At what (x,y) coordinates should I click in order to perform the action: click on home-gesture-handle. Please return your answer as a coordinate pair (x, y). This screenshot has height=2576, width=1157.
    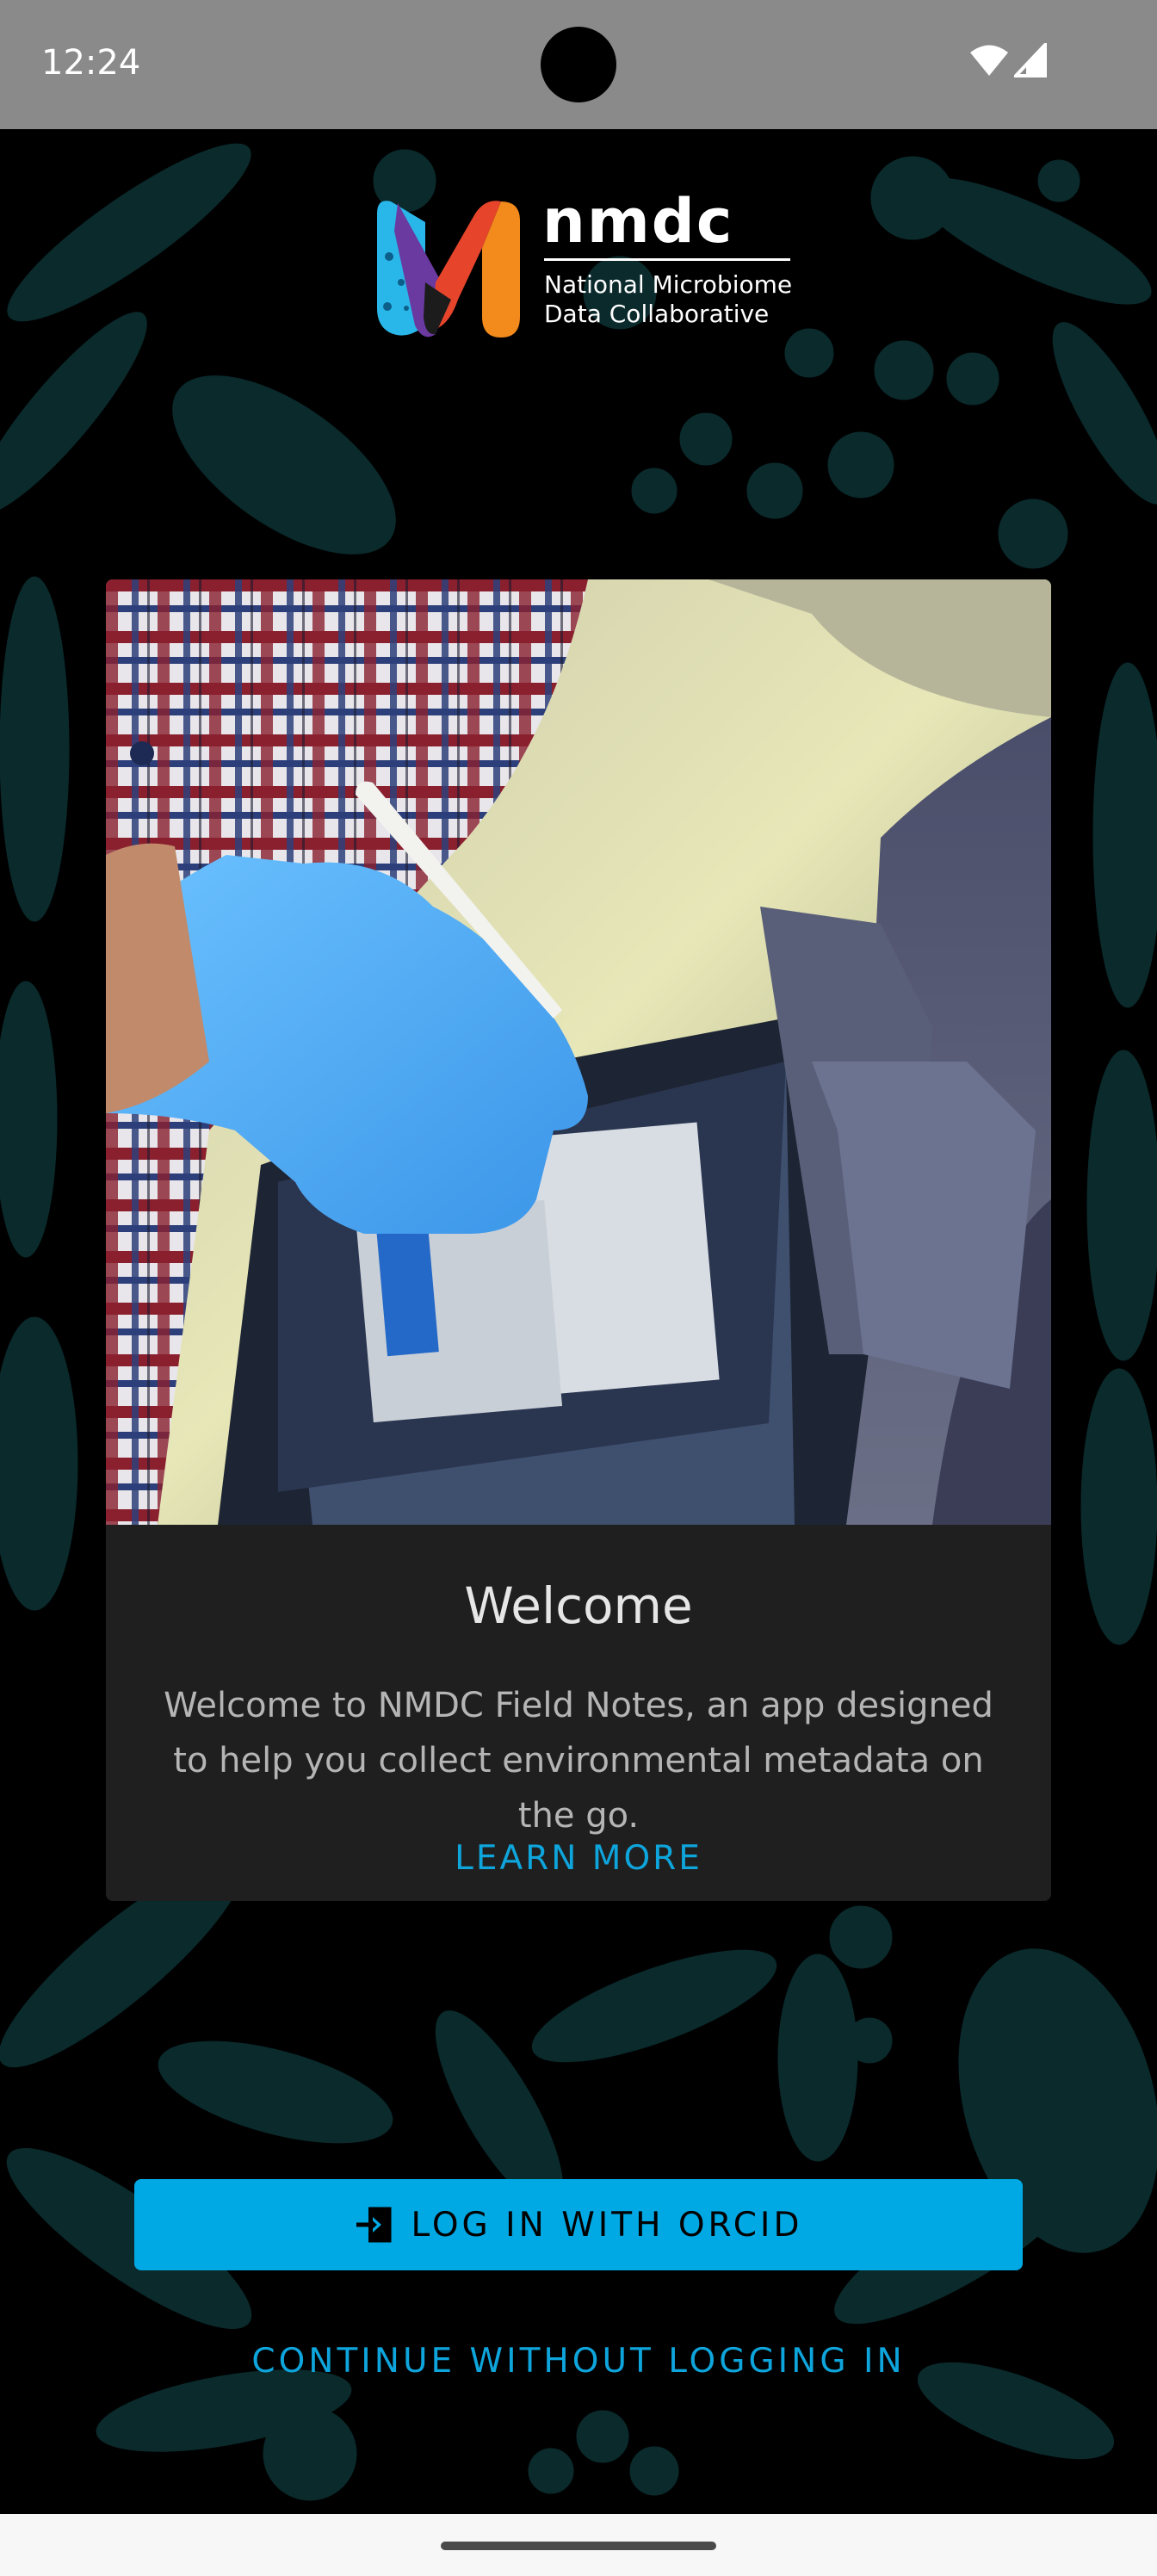
    Looking at the image, I should click on (579, 2546).